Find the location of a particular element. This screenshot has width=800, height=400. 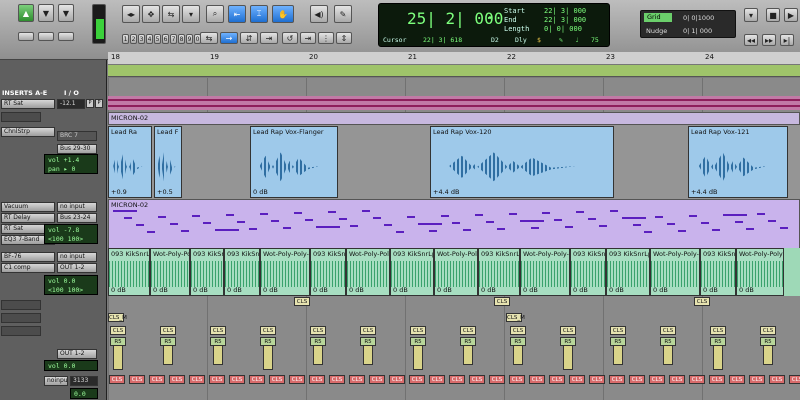

pencil-icon: ✎ is located at coordinates (343, 14).